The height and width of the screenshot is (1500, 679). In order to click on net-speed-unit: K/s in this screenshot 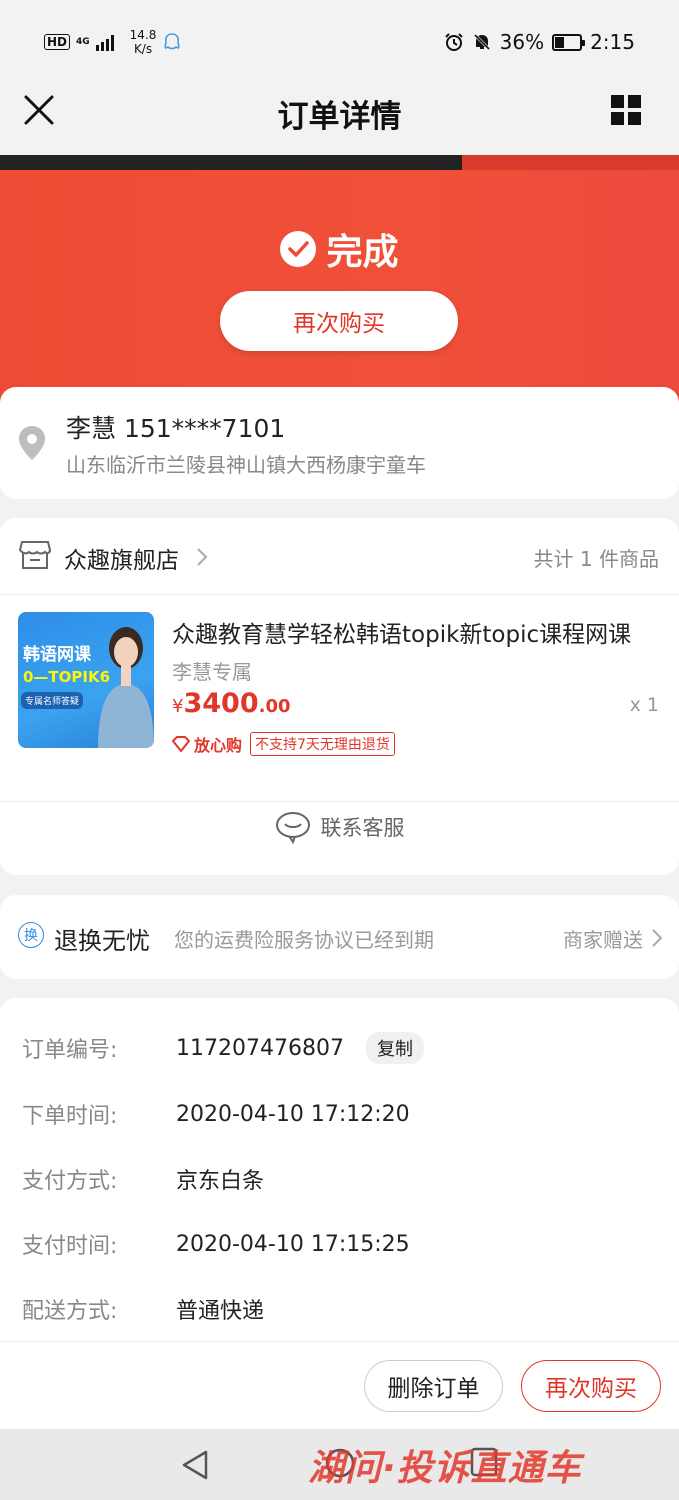, I will do `click(143, 49)`.